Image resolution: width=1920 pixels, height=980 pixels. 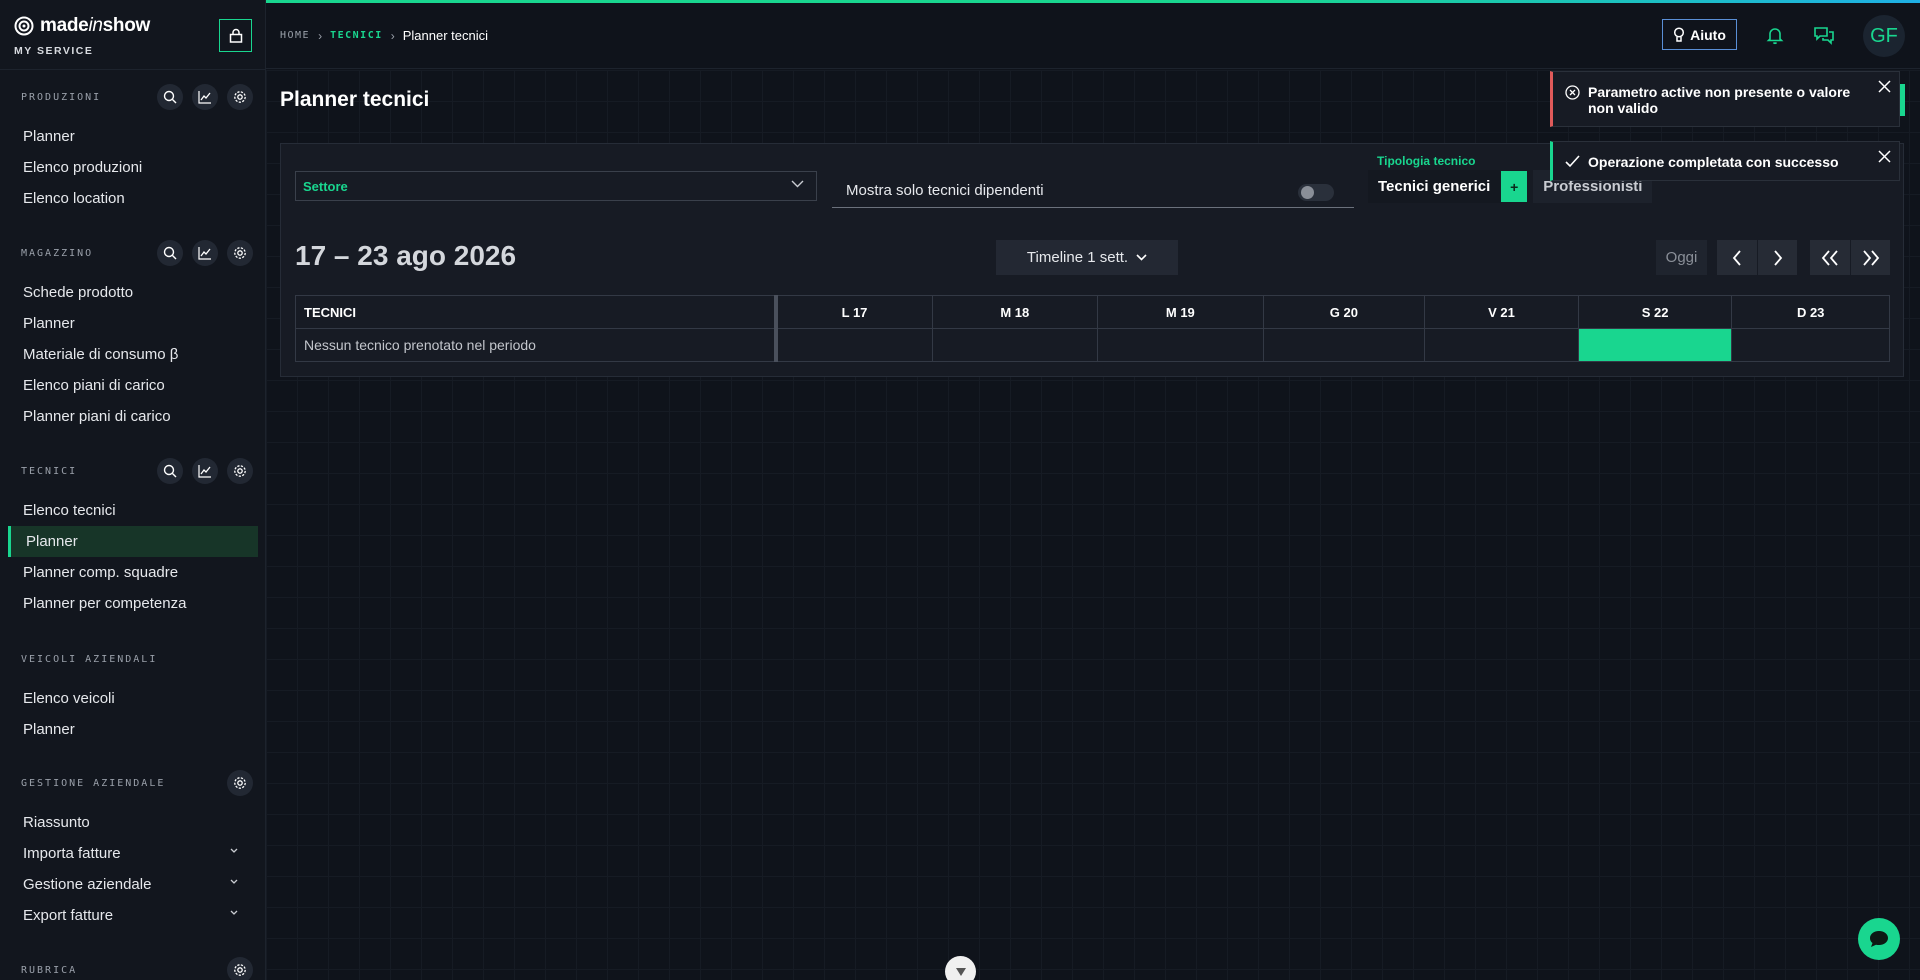 What do you see at coordinates (133, 385) in the screenshot?
I see `sidebar-item-elenco-piani-carico: Elenco piani di carico` at bounding box center [133, 385].